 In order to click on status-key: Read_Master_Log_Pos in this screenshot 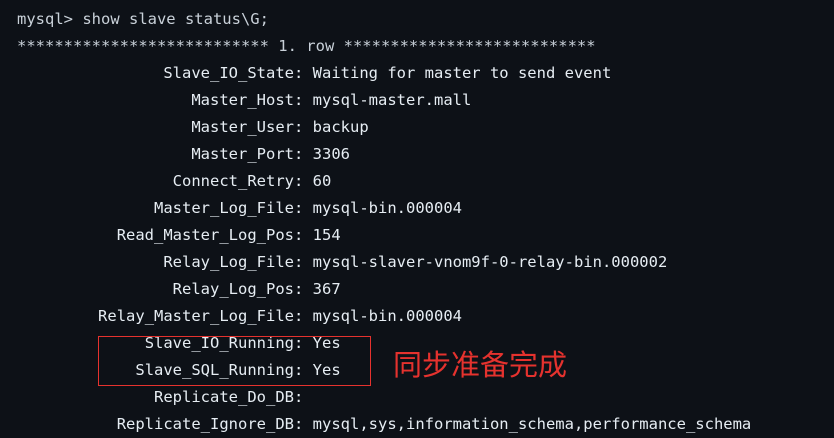, I will do `click(205, 235)`.